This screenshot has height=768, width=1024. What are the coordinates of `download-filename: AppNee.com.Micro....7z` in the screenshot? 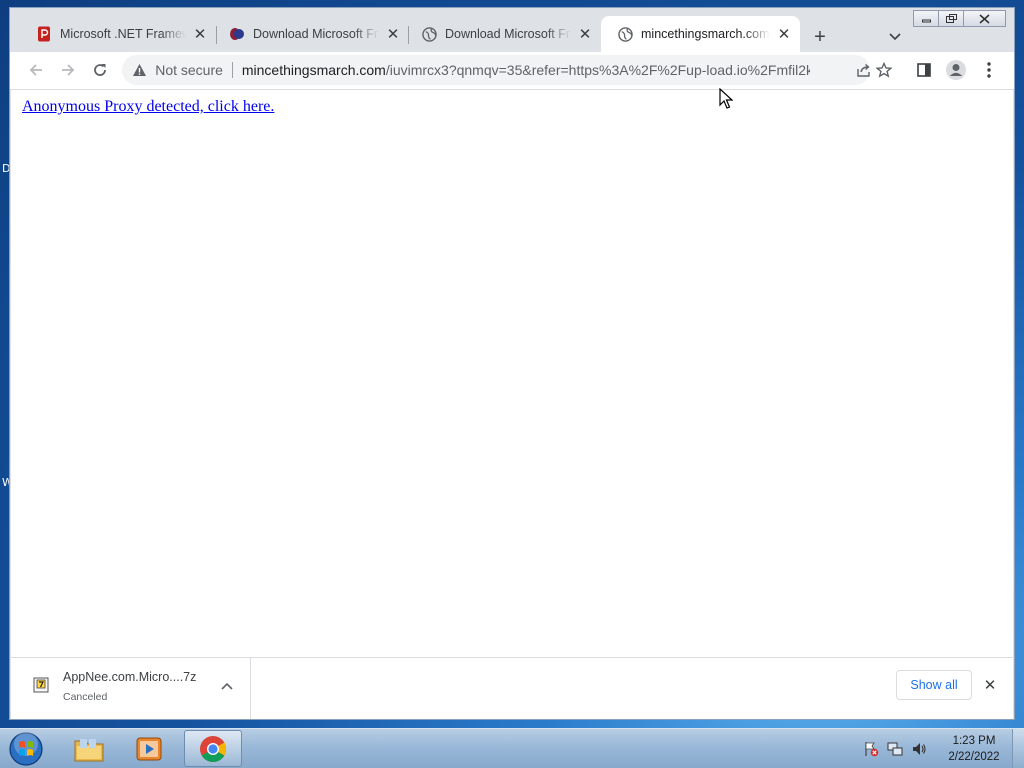 It's located at (130, 677).